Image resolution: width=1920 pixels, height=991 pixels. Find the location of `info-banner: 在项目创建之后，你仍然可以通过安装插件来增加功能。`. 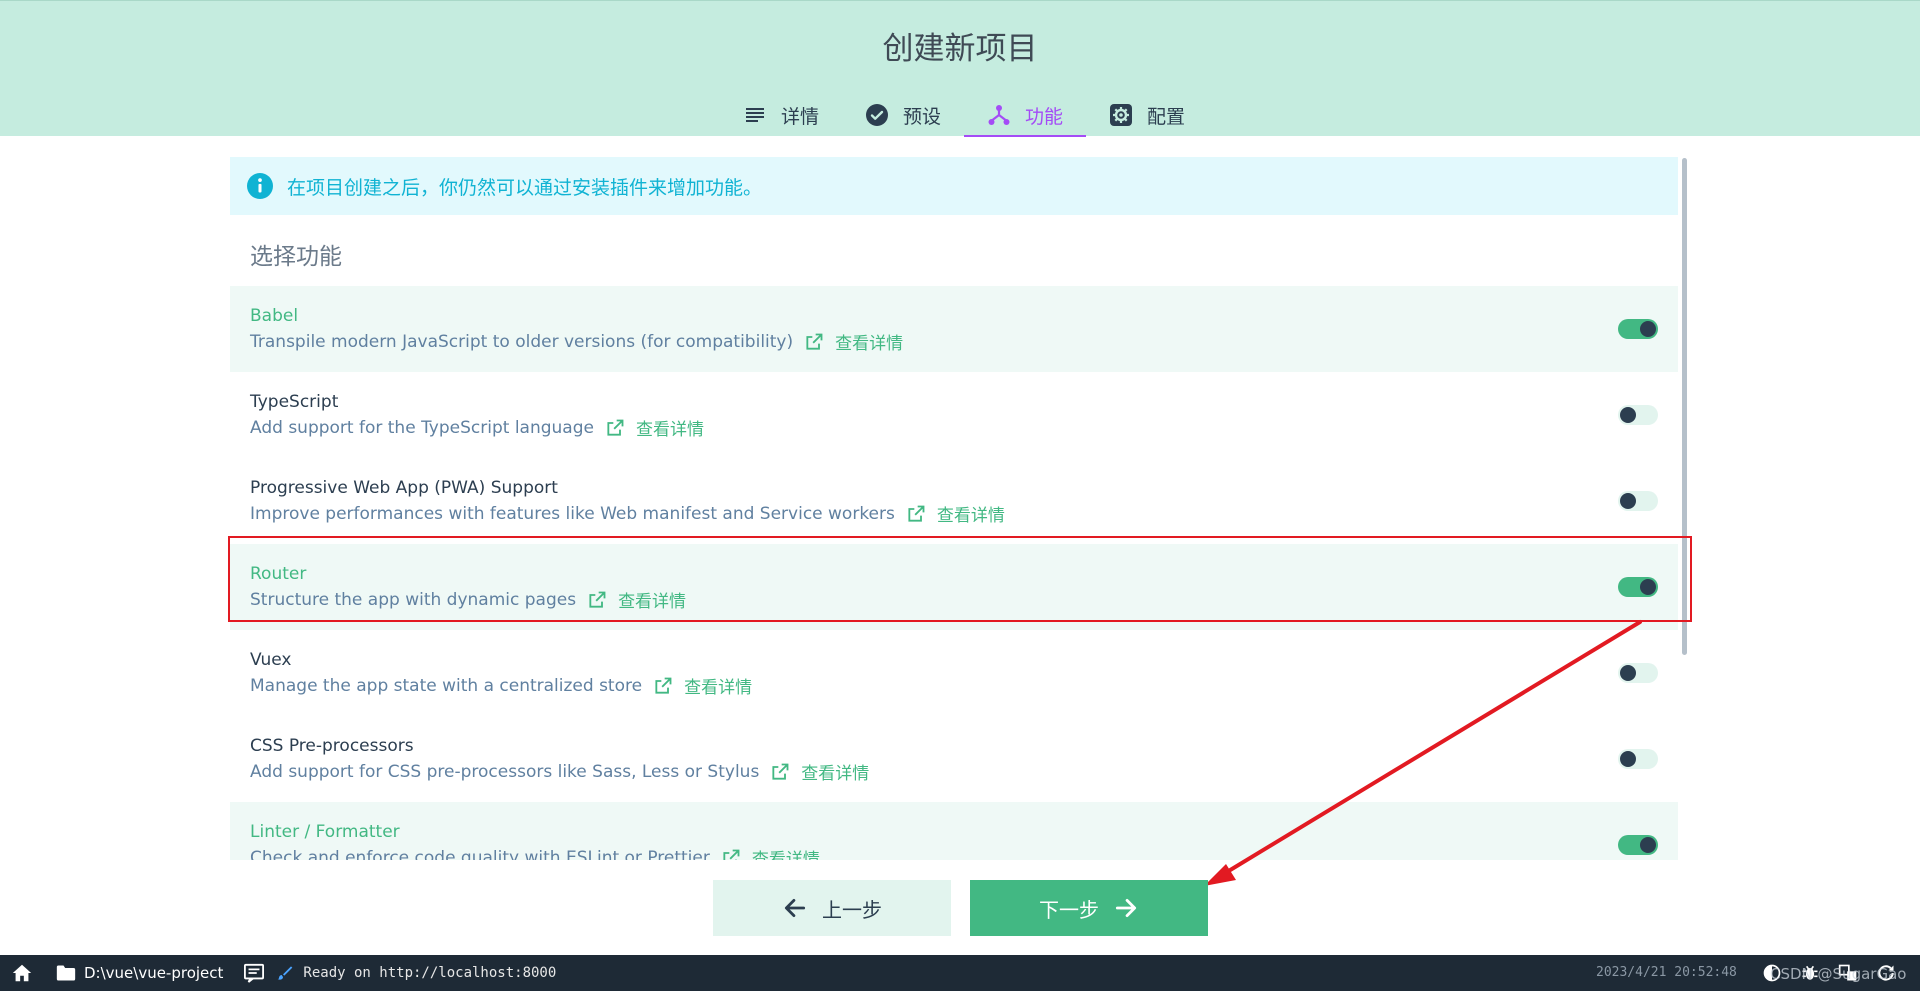

info-banner: 在项目创建之后，你仍然可以通过安装插件来增加功能。 is located at coordinates (954, 186).